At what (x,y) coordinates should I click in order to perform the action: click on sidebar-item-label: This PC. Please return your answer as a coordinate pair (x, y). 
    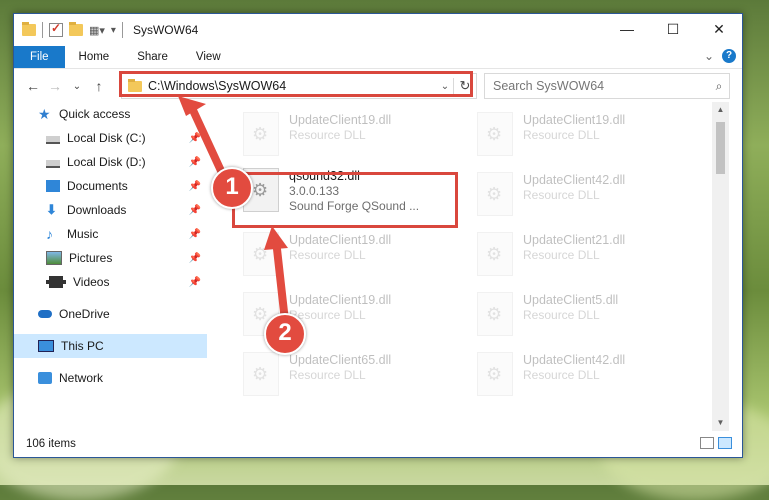
    Looking at the image, I should click on (82, 346).